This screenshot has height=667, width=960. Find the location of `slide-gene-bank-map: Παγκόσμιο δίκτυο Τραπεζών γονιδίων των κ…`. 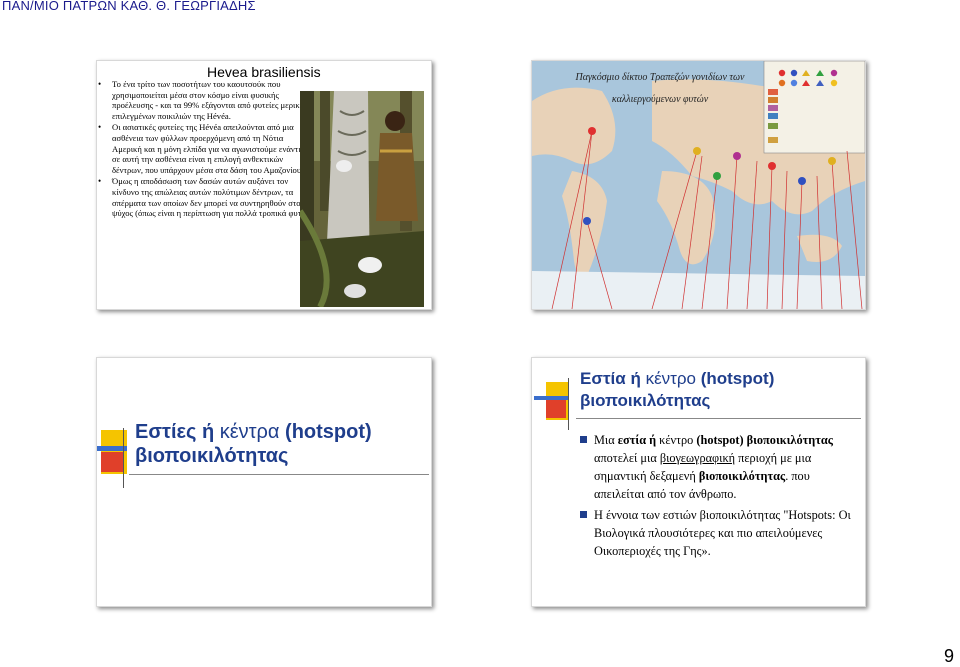

slide-gene-bank-map: Παγκόσμιο δίκτυο Τραπεζών γονιδίων των κ… is located at coordinates (698, 185).